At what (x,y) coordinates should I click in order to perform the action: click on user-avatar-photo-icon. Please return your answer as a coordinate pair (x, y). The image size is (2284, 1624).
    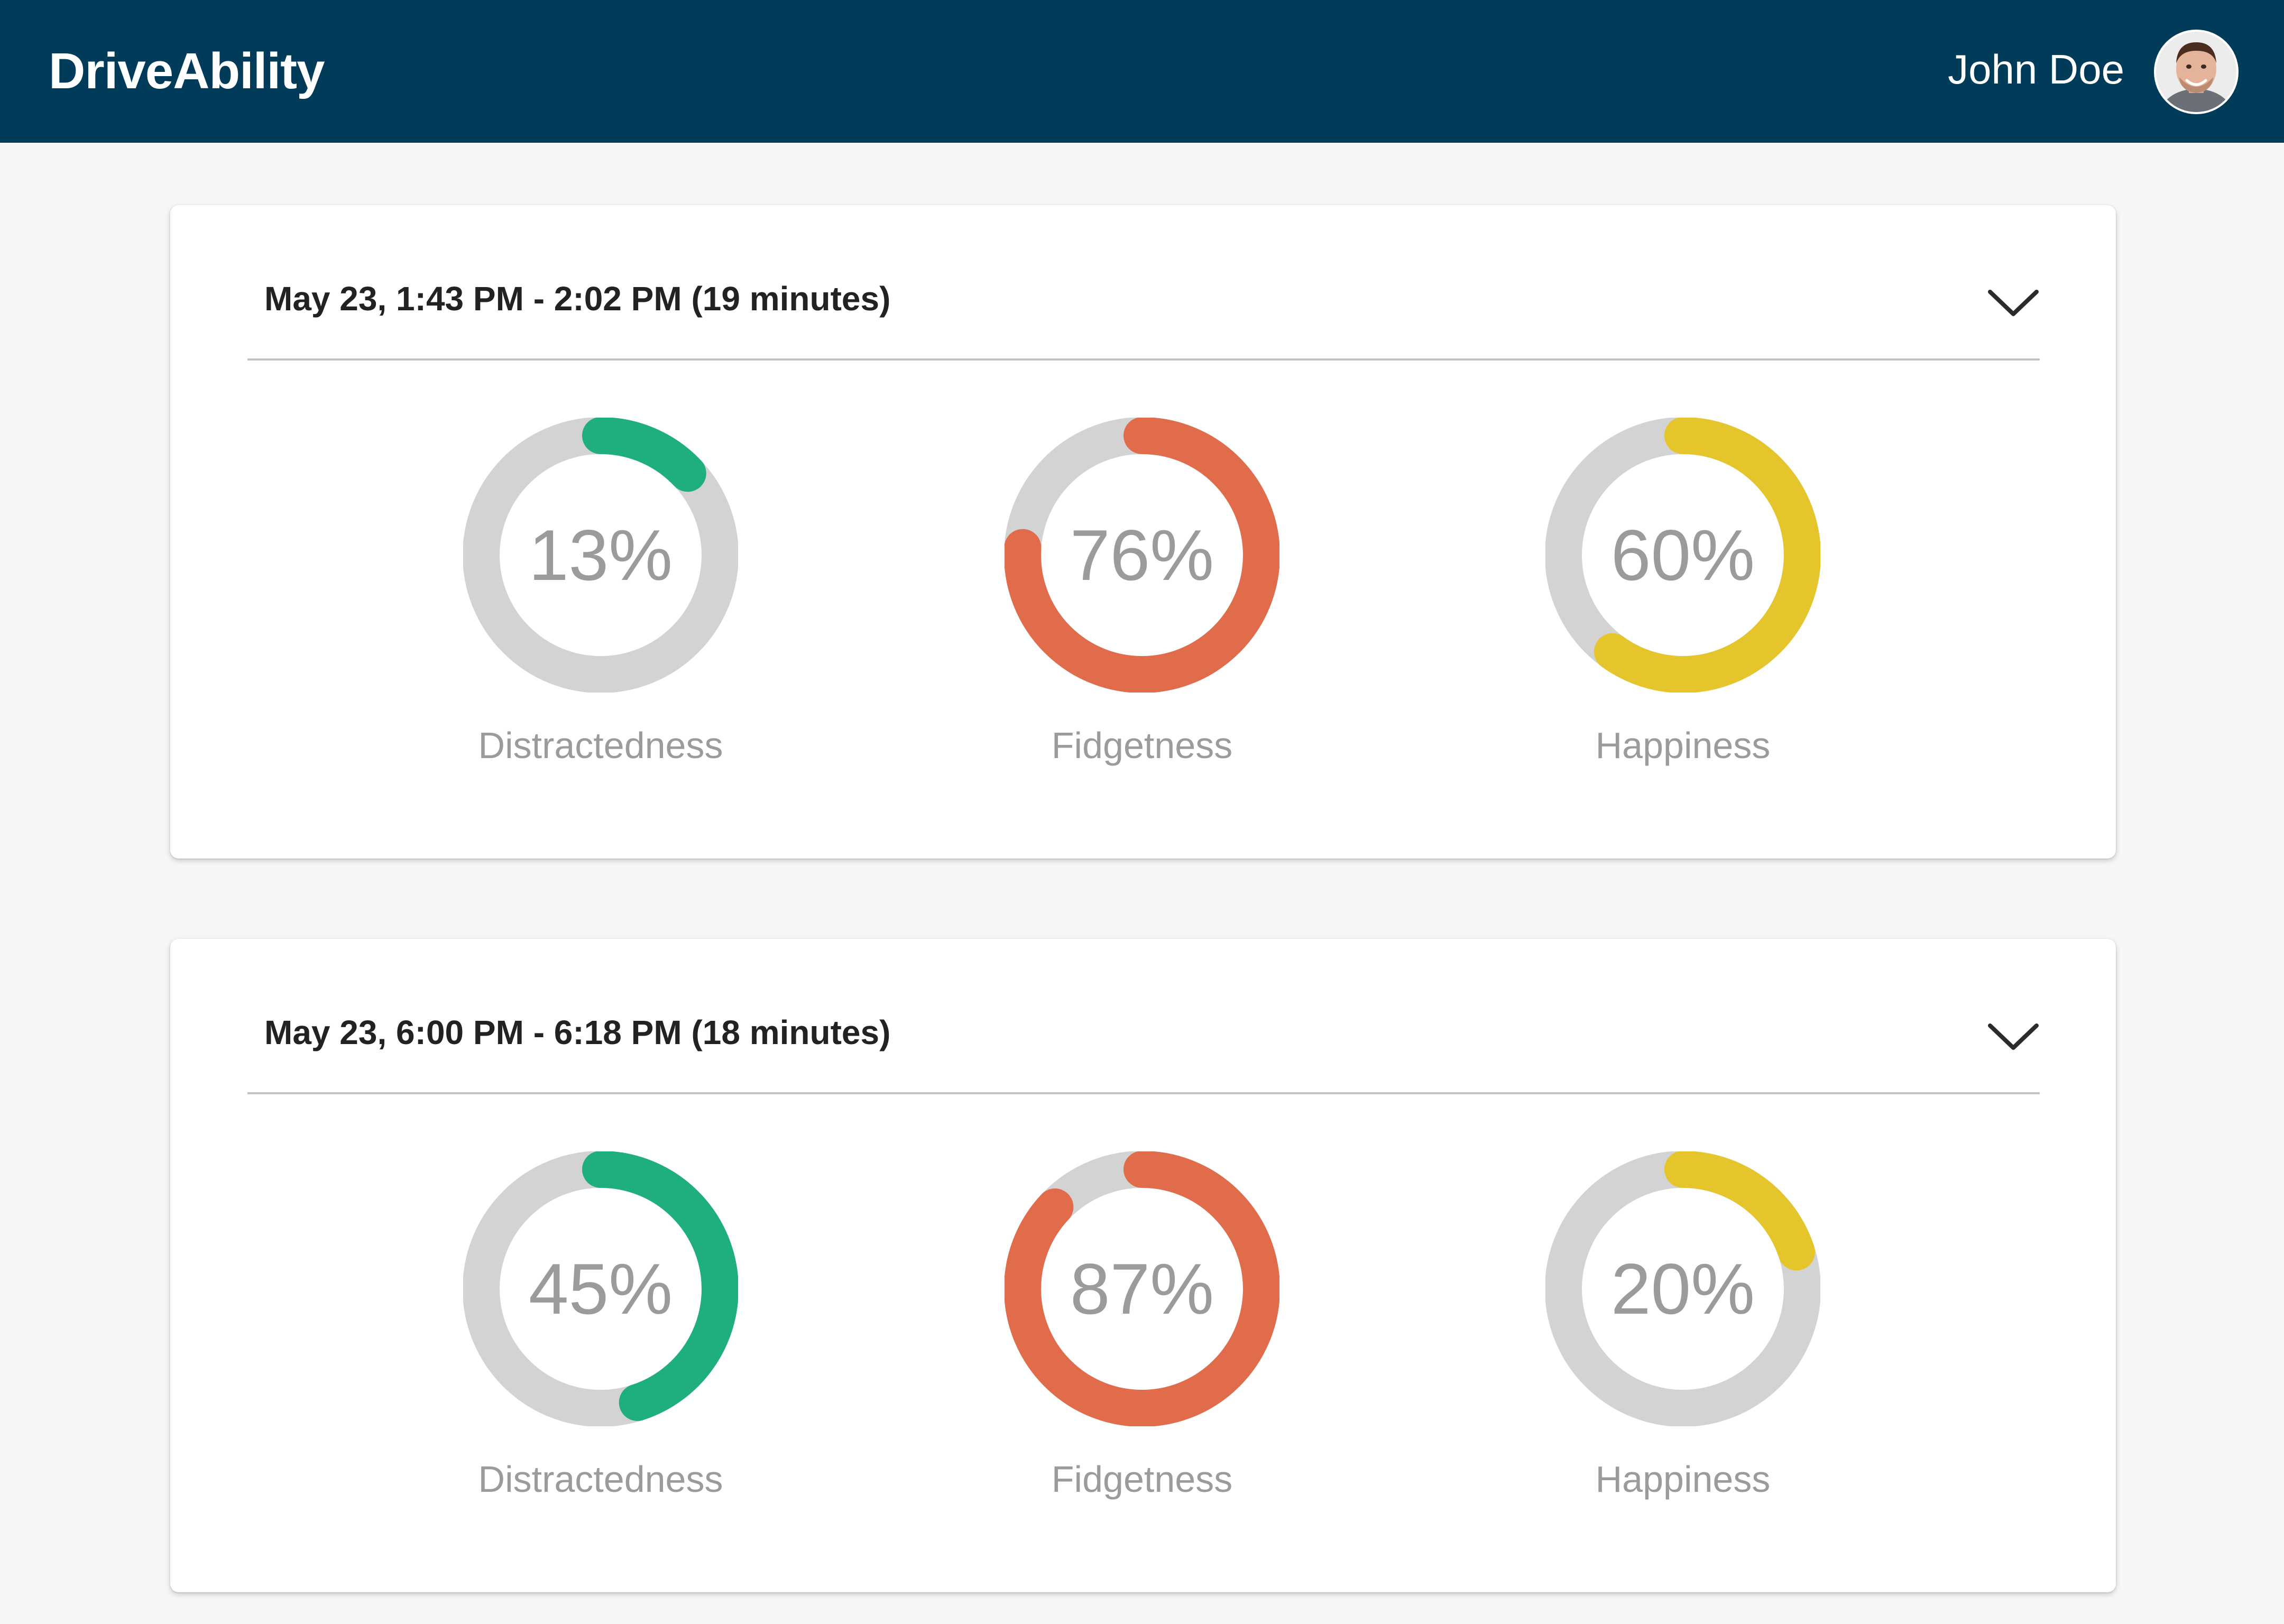
    Looking at the image, I should click on (2196, 72).